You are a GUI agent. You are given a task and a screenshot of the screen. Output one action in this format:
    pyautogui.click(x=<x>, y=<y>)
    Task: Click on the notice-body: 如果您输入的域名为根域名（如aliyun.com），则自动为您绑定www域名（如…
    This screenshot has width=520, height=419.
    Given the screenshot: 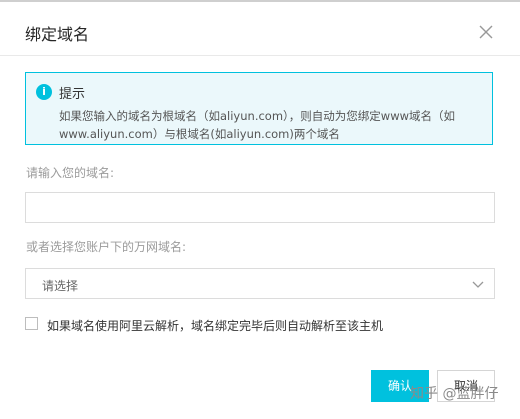 What is the action you would take?
    pyautogui.click(x=257, y=125)
    